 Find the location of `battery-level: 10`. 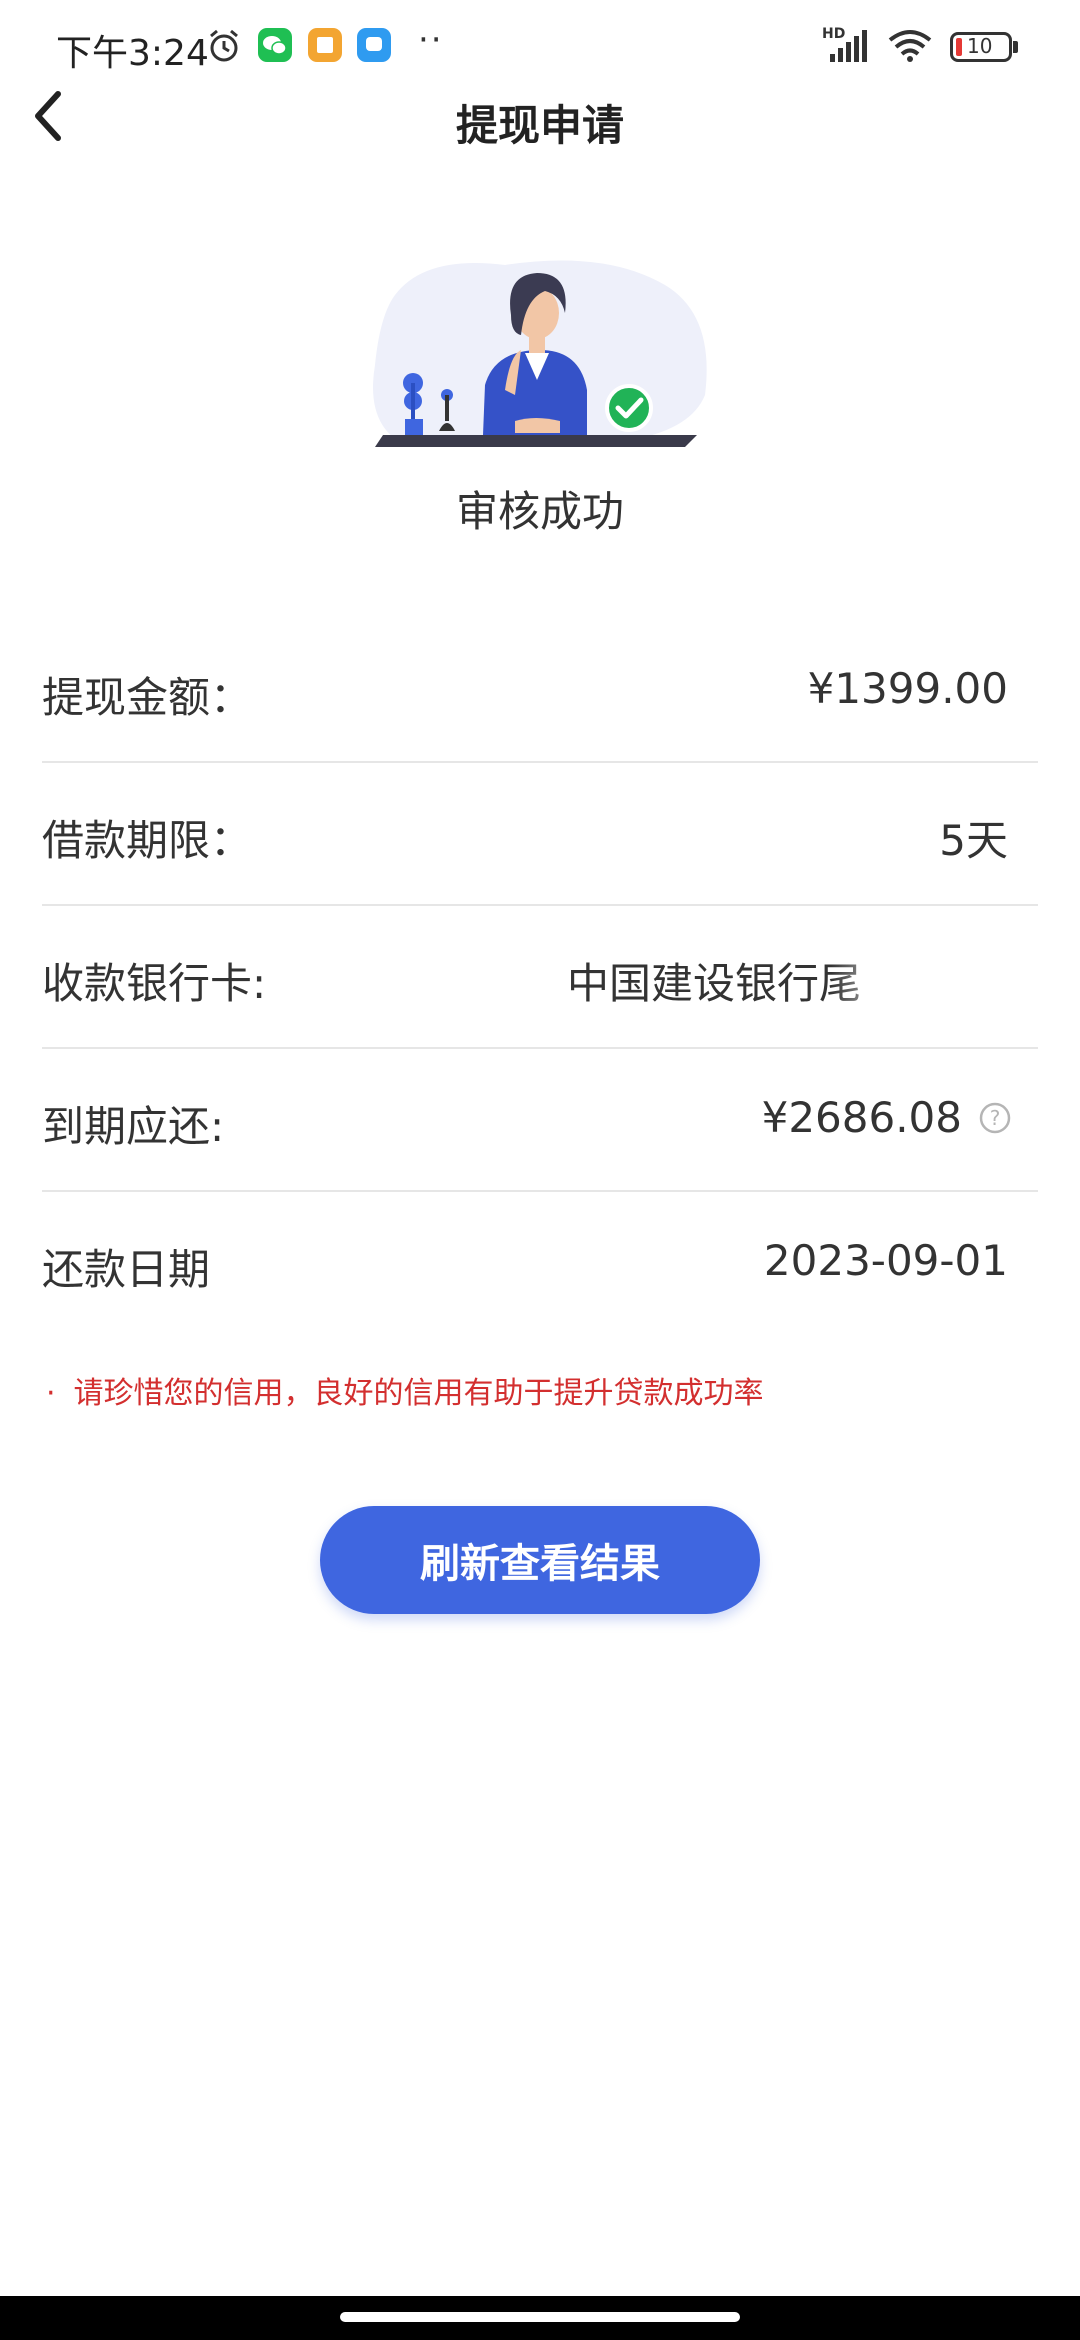

battery-level: 10 is located at coordinates (980, 46).